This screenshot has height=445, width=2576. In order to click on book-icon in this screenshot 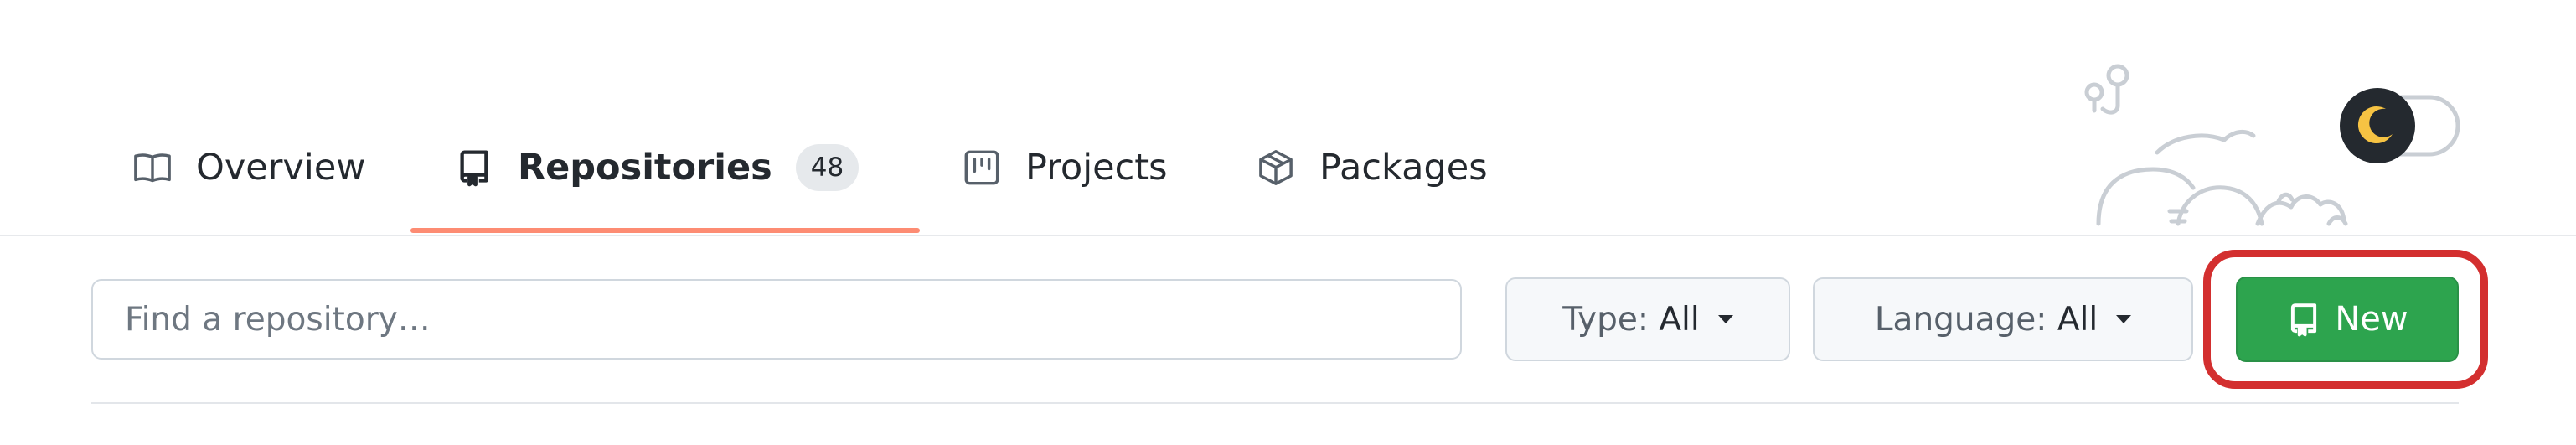, I will do `click(152, 167)`.